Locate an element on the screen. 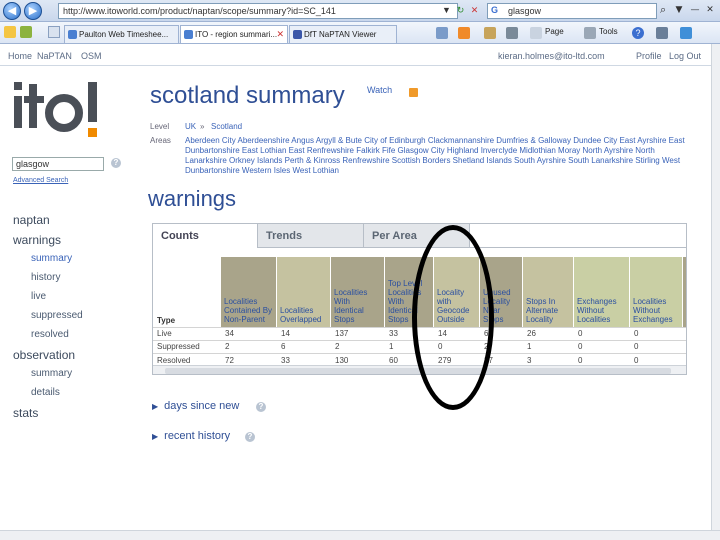 The height and width of the screenshot is (540, 720). home-icon is located at coordinates (442, 33).